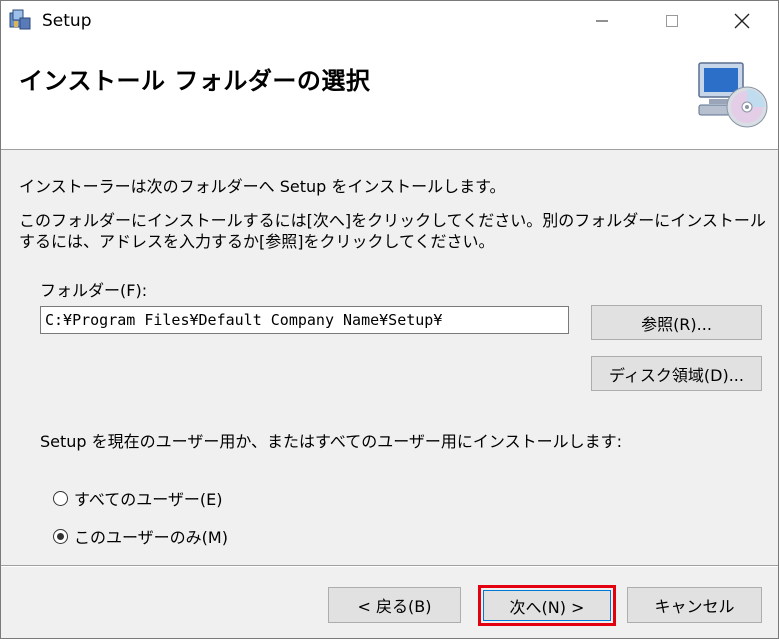 This screenshot has height=639, width=779. I want to click on radio-all-users-label: すべてのユーザー(E), so click(148, 499).